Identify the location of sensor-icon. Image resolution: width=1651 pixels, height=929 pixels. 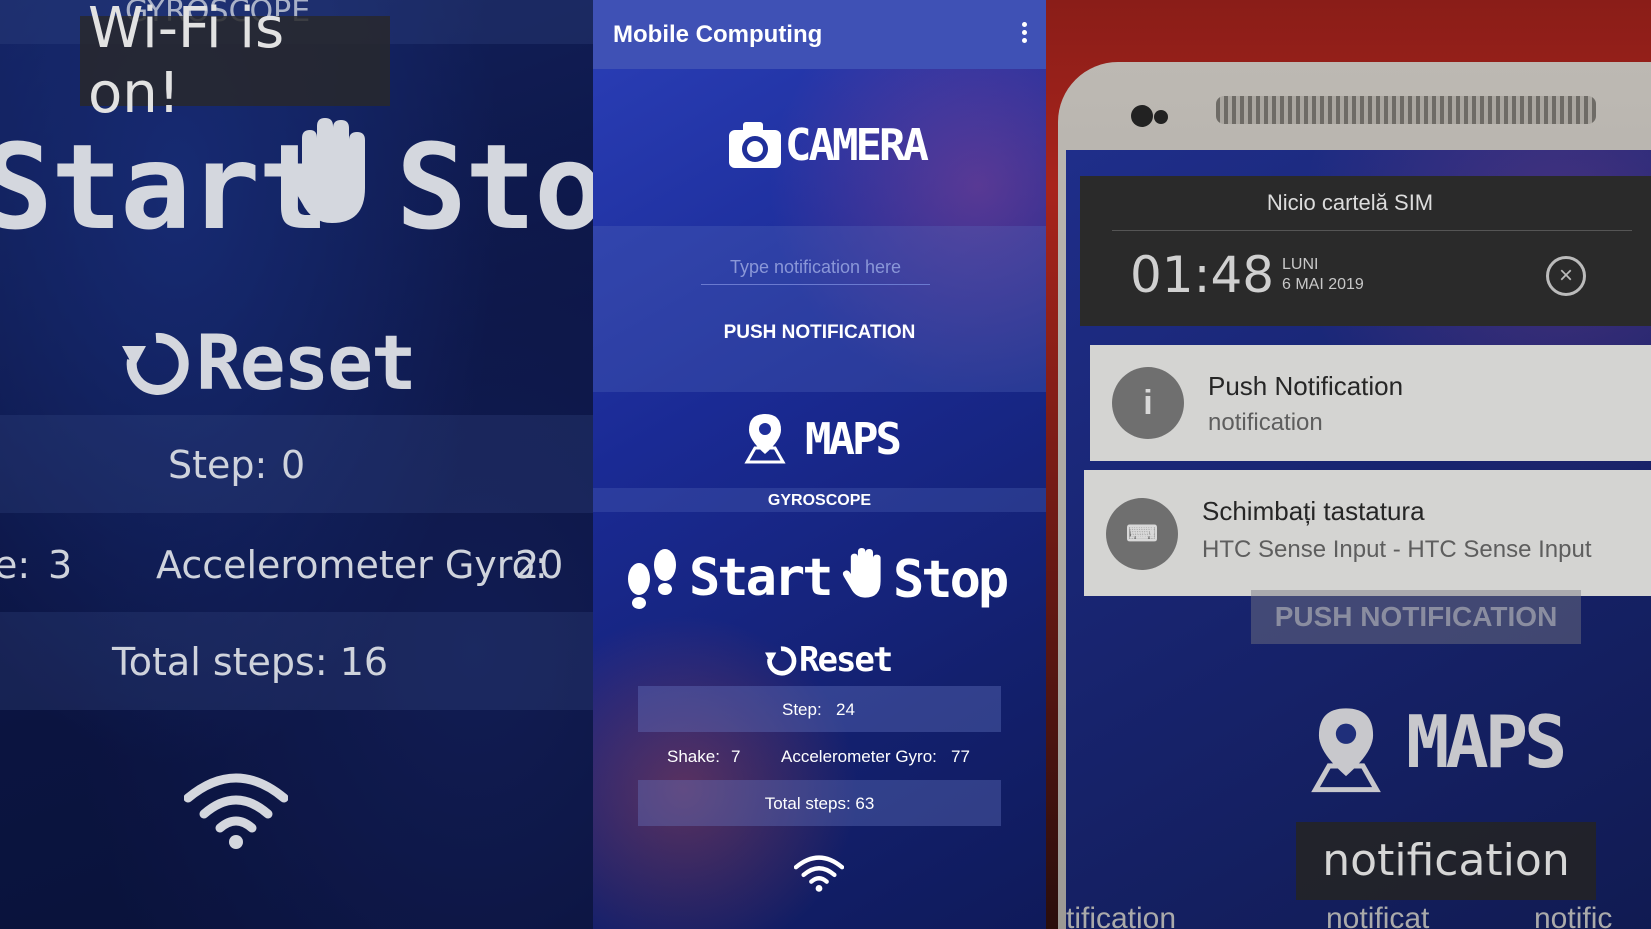
(1161, 117).